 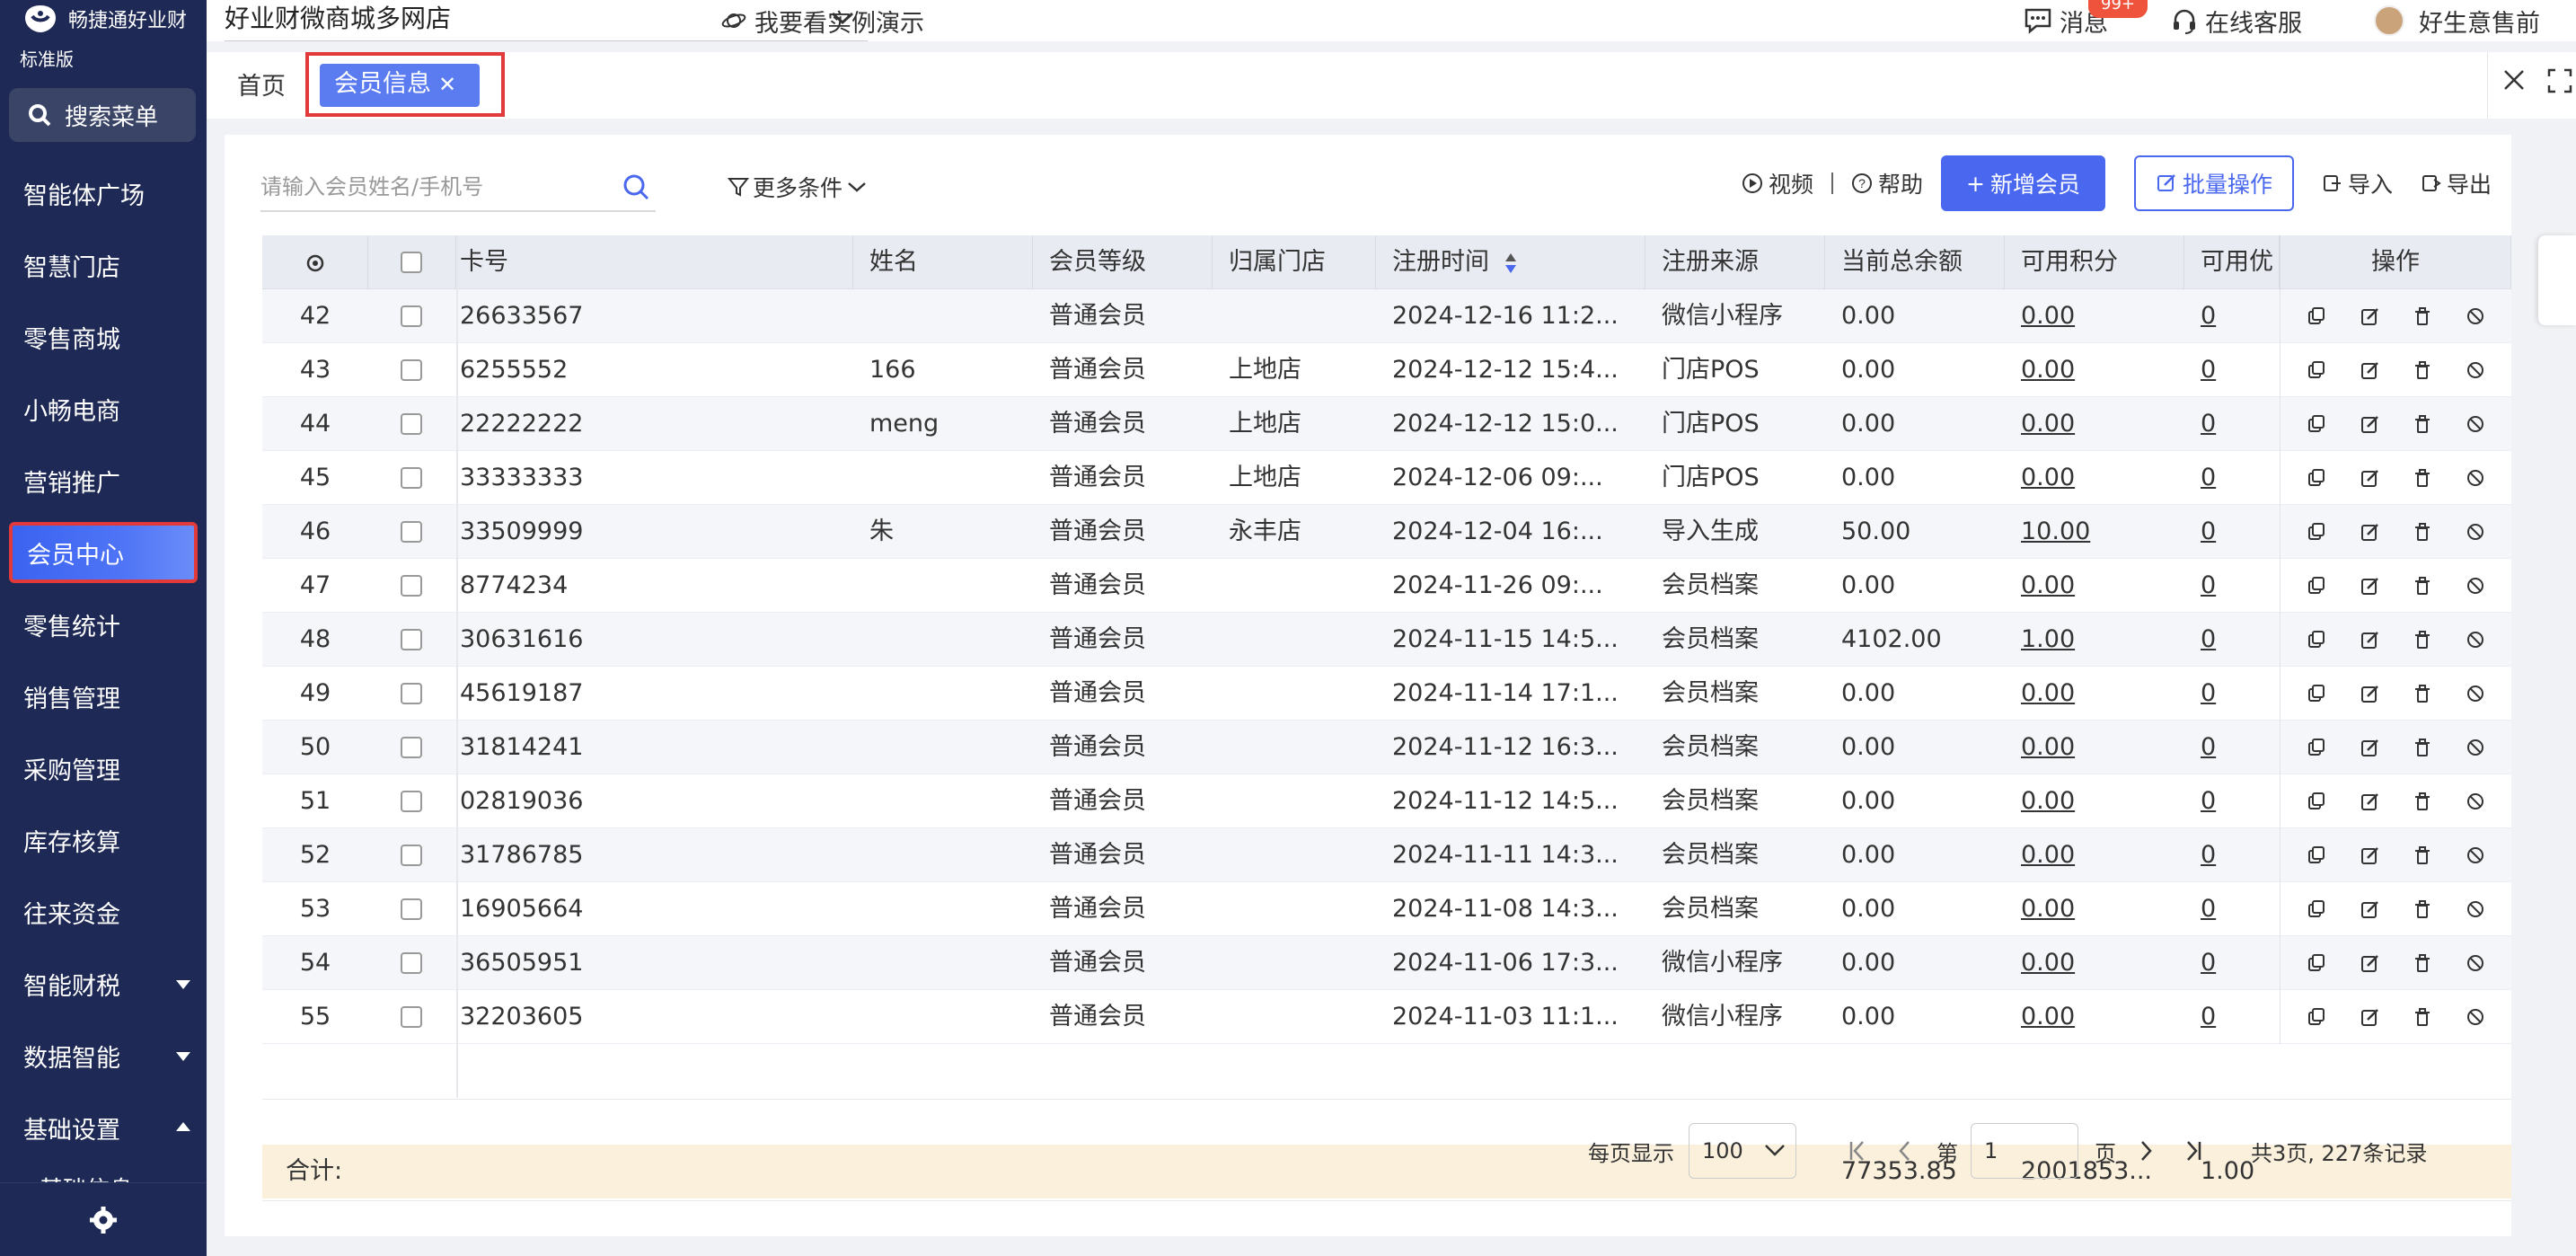 I want to click on per-page-select: 100, so click(x=1742, y=1151).